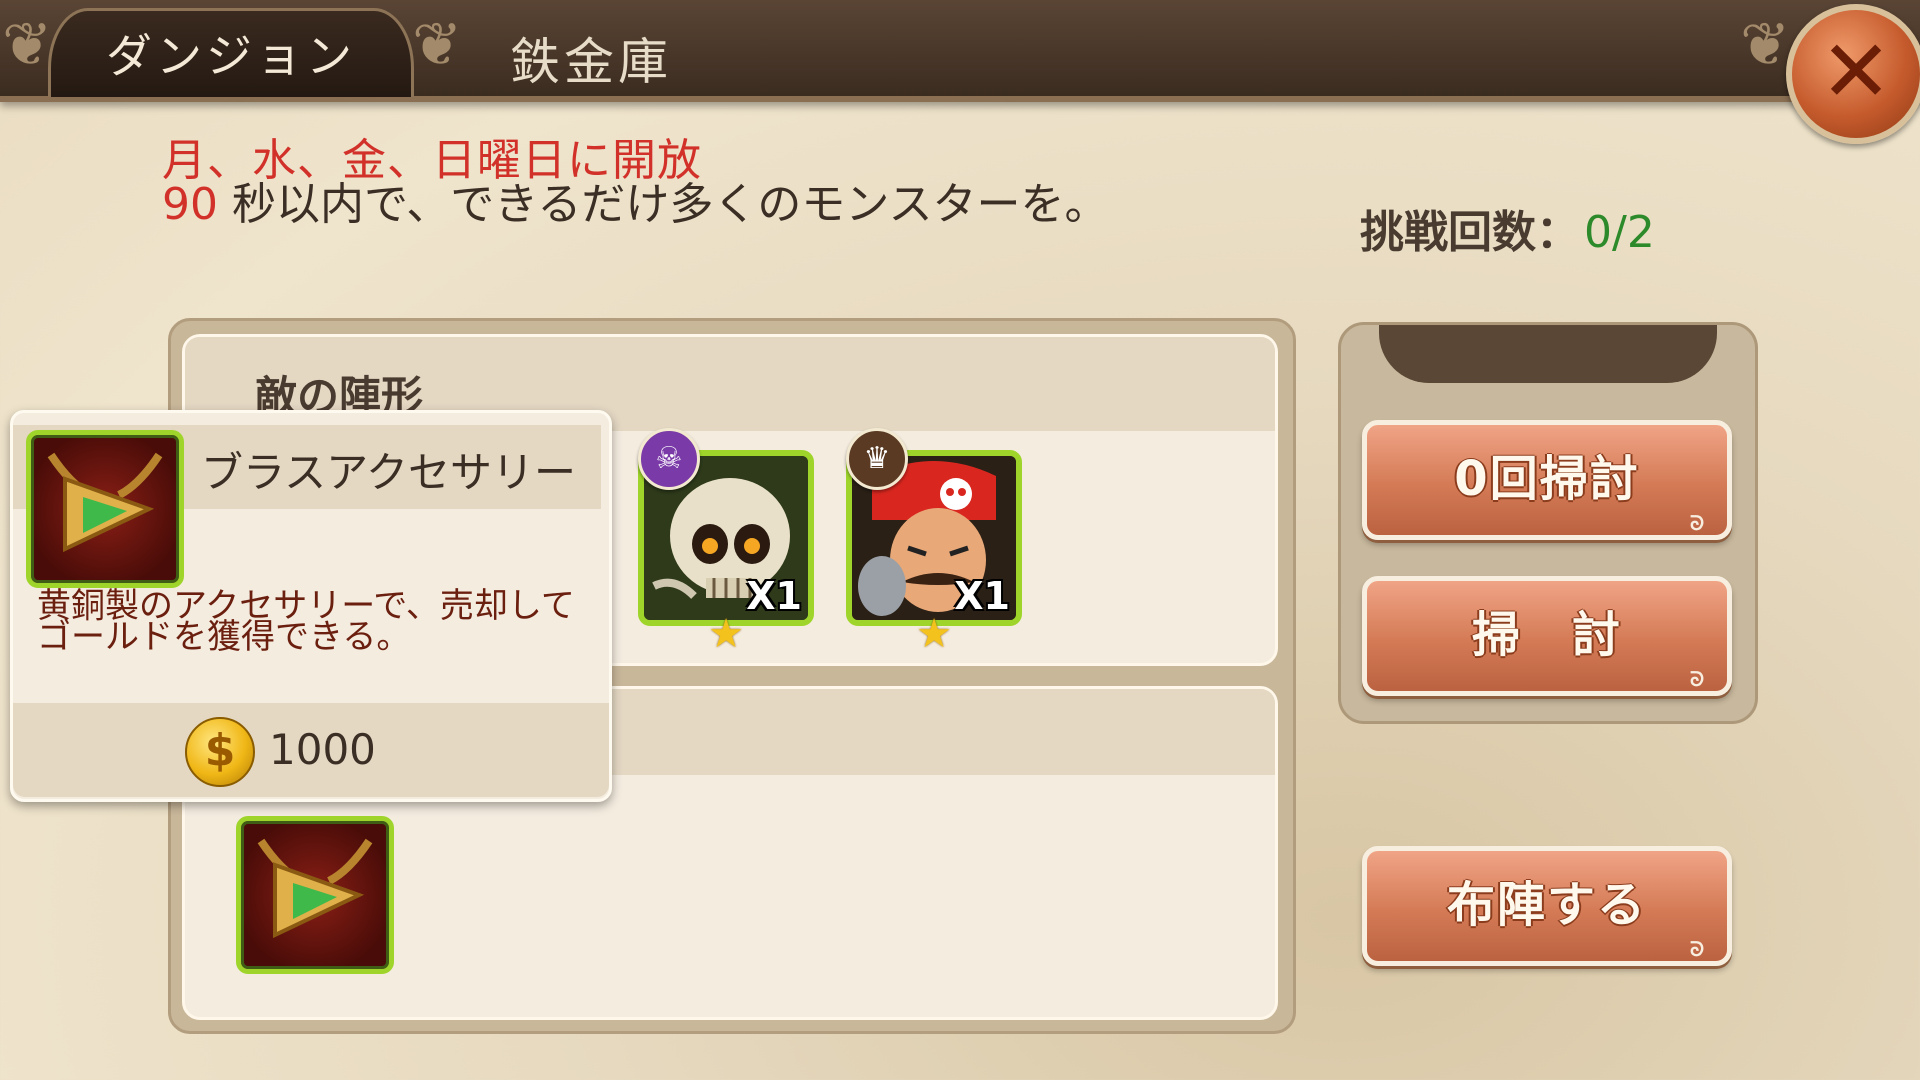 Image resolution: width=1920 pixels, height=1080 pixels. I want to click on tooltip-description-line2: ゴールドを獲得できる。, so click(224, 637).